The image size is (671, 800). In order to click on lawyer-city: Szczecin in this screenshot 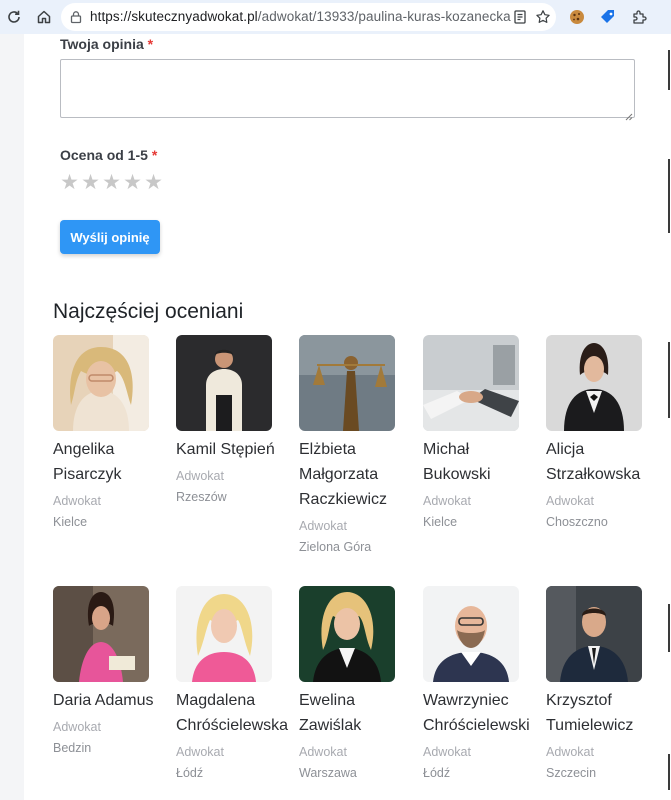, I will do `click(571, 773)`.